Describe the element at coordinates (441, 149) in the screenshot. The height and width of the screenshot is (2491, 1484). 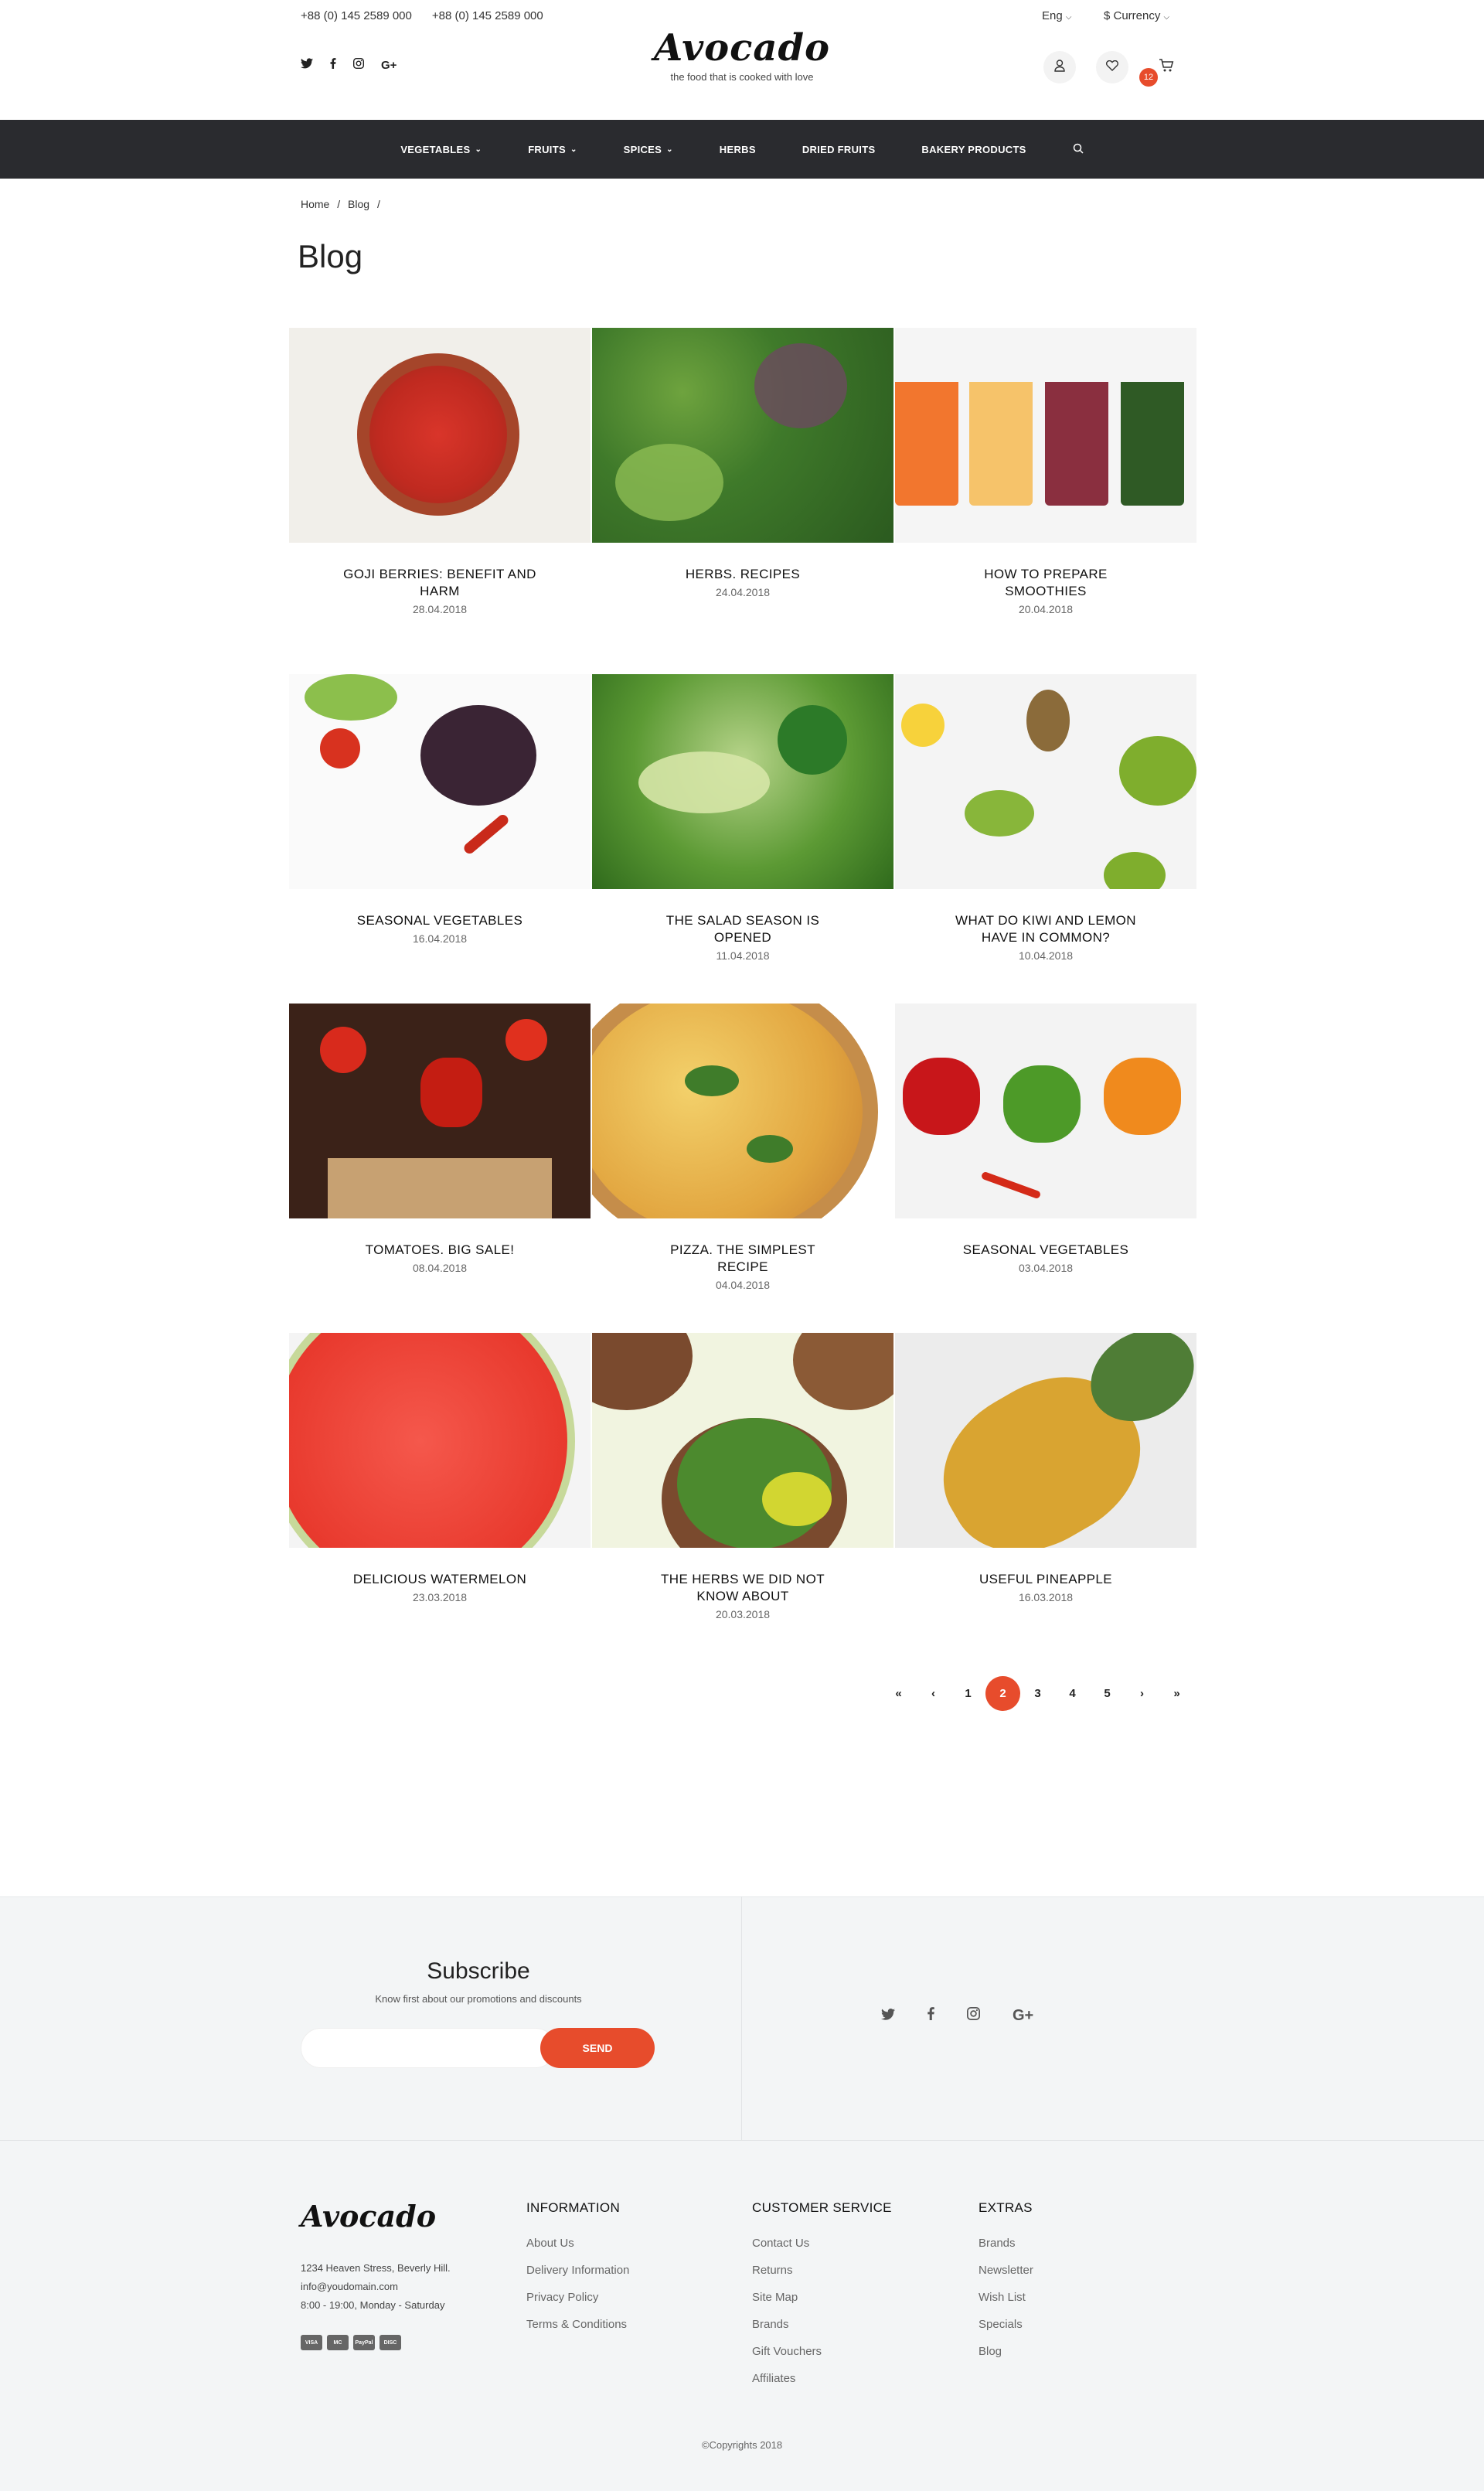
I see `nav-item-vegetables: VEGETABLES ⌄` at that location.